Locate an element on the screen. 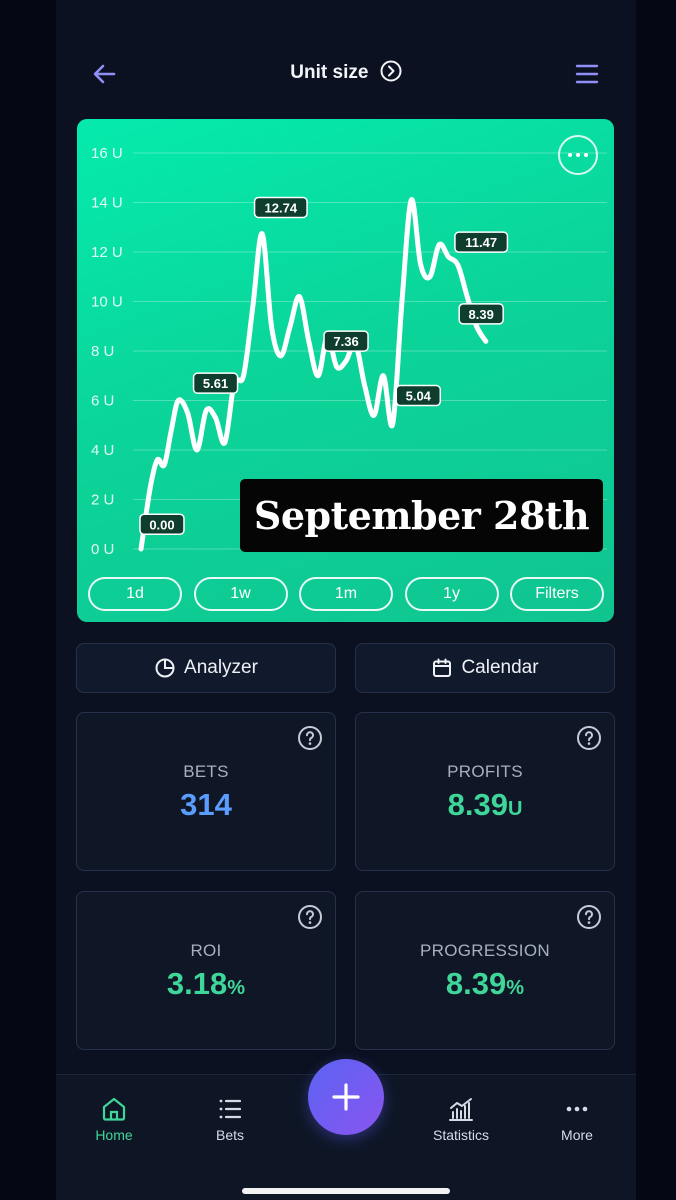  svg-text: 7.36 is located at coordinates (345, 341).